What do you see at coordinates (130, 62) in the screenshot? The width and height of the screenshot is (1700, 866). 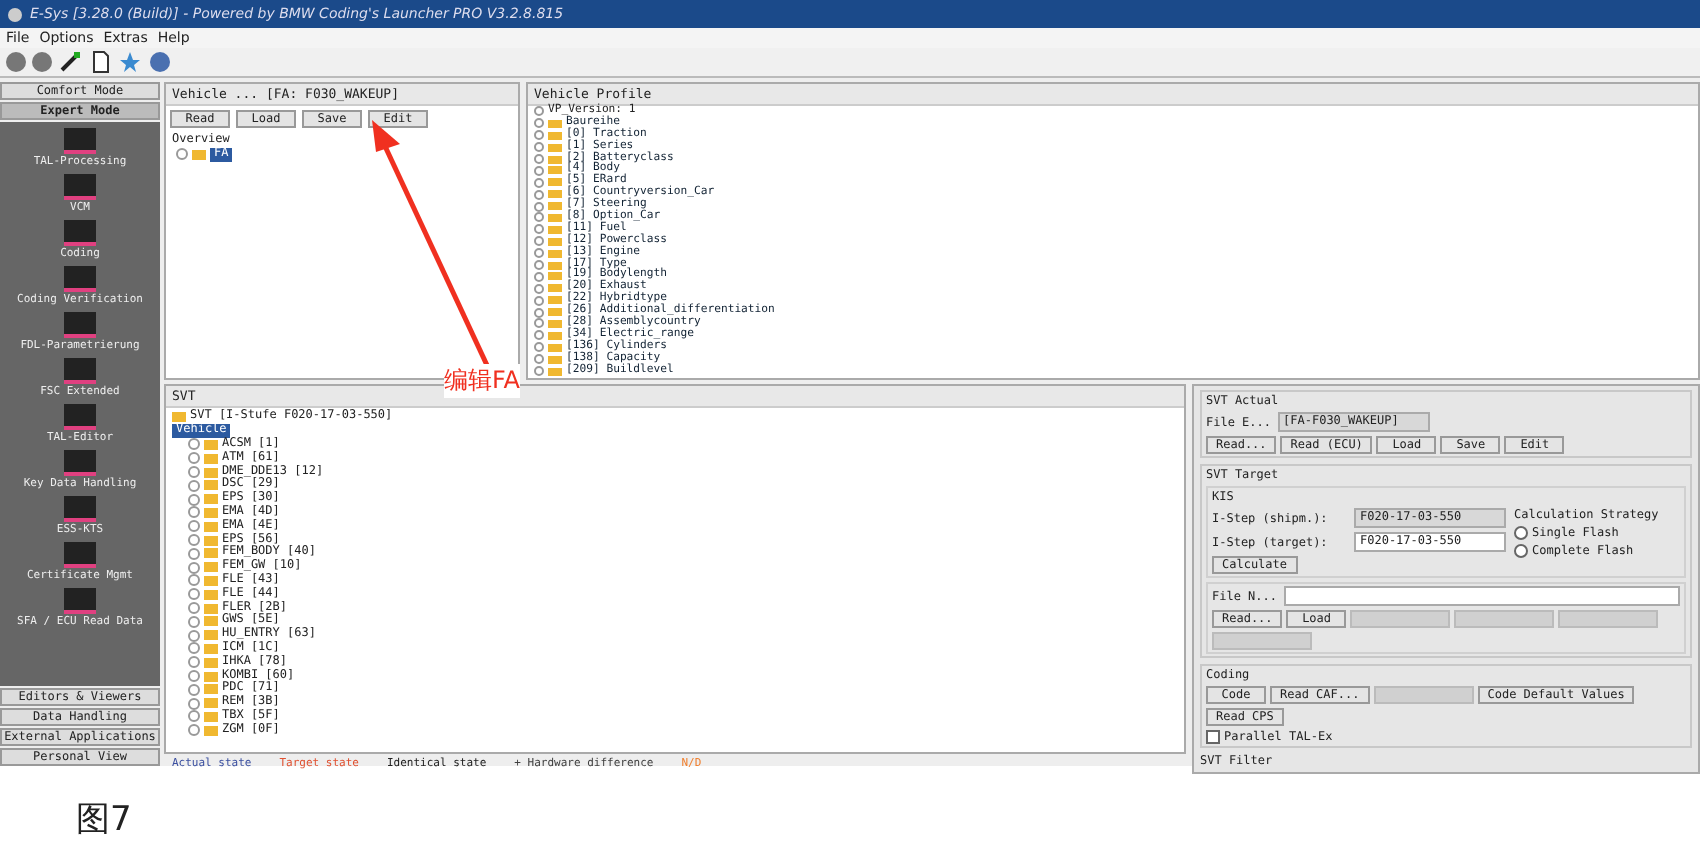 I see `star-icon` at bounding box center [130, 62].